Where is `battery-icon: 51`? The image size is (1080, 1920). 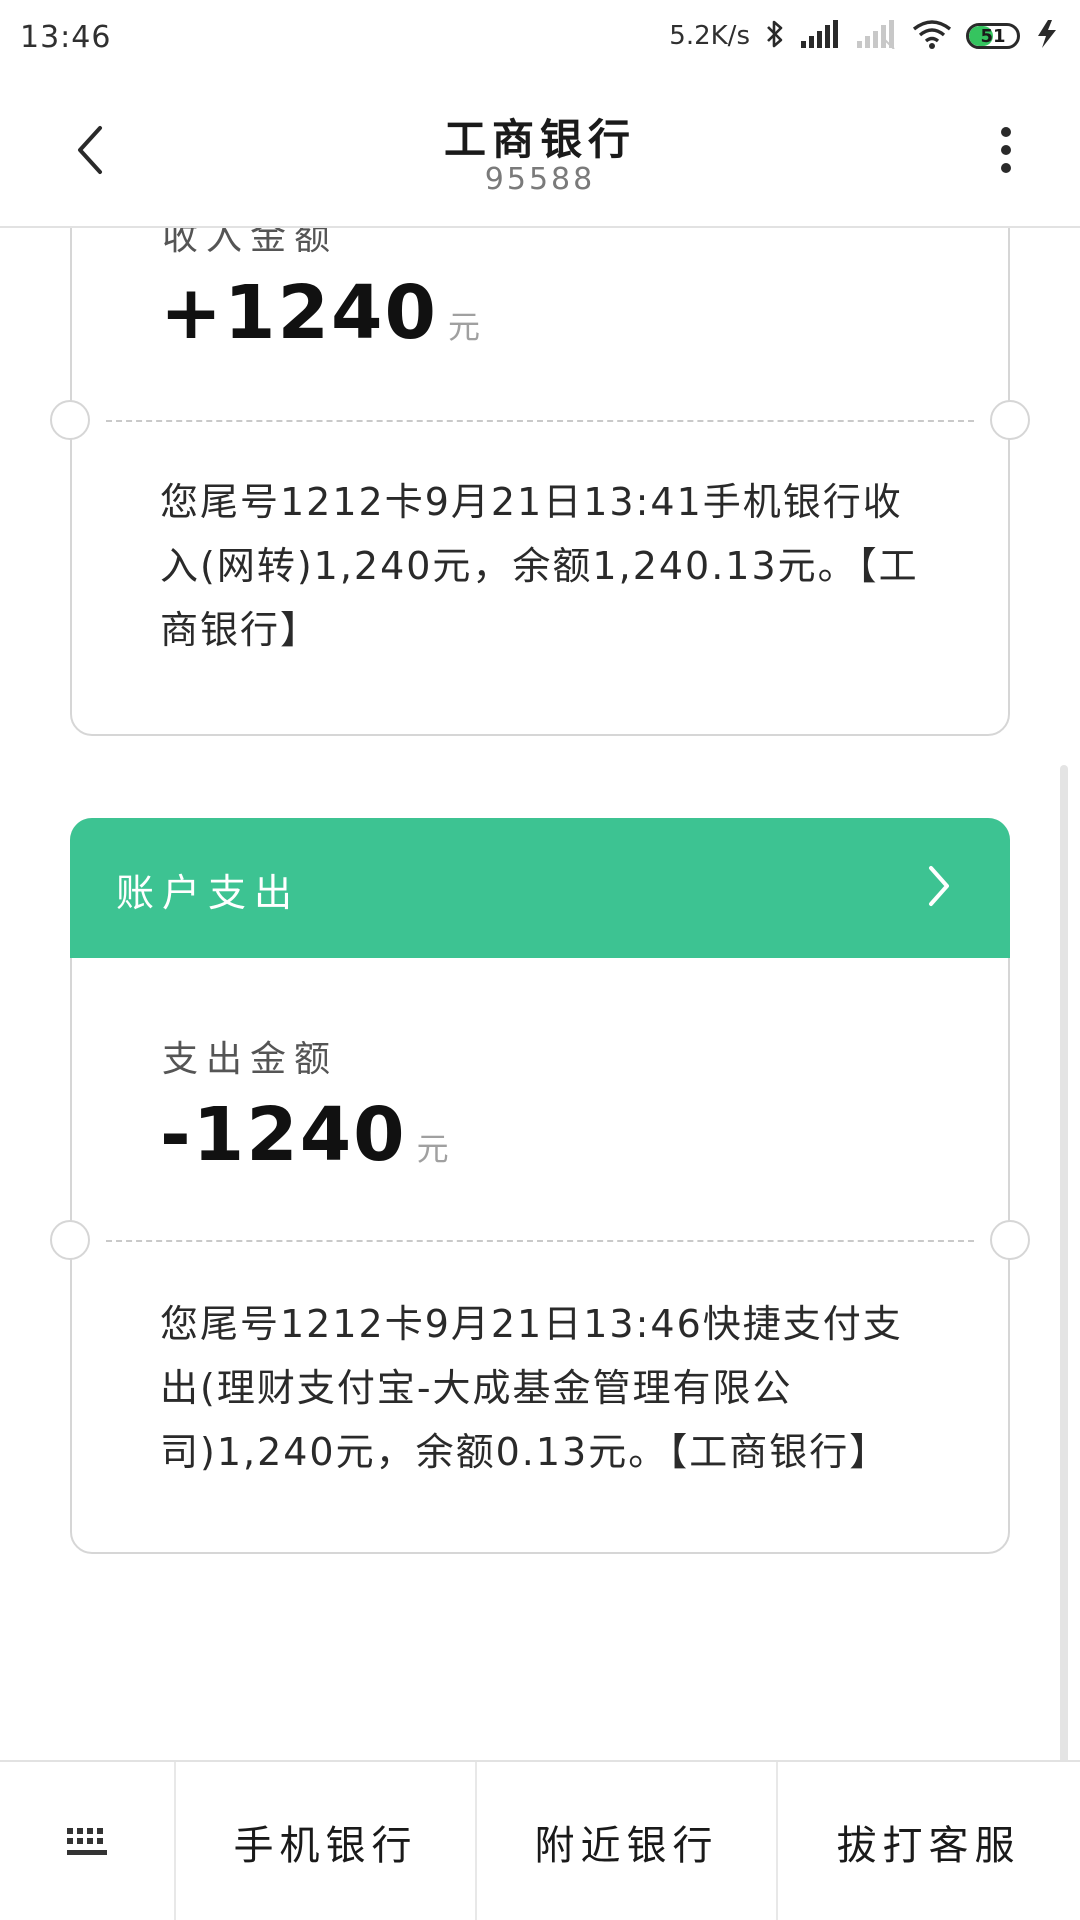 battery-icon: 51 is located at coordinates (993, 36).